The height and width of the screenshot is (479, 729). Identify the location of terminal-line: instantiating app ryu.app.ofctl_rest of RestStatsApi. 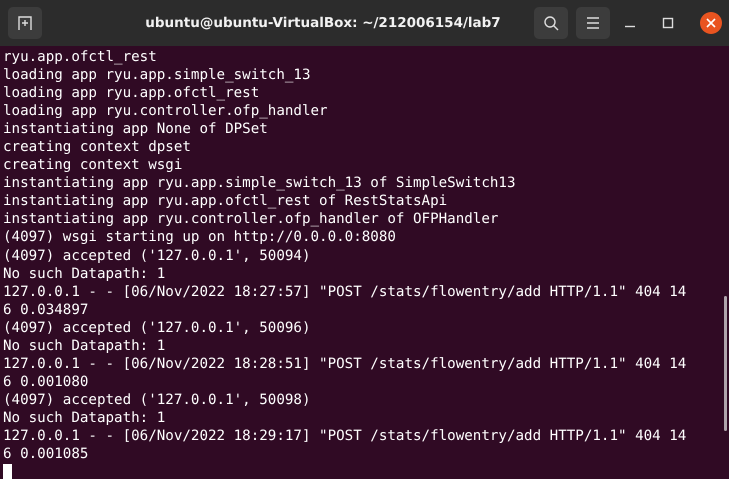
(225, 201).